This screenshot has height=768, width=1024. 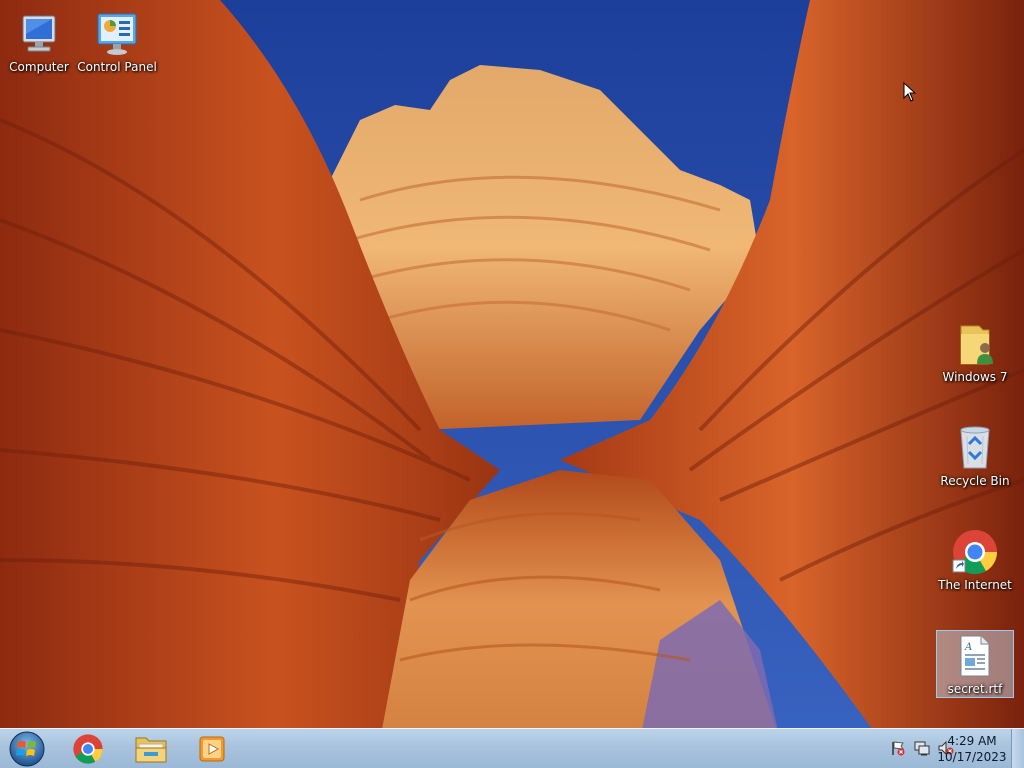 I want to click on network-icon, so click(x=922, y=748).